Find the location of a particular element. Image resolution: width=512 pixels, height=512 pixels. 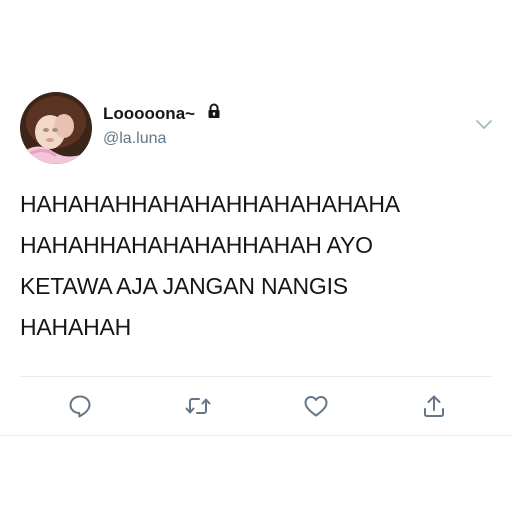

reply-icon is located at coordinates (80, 406).